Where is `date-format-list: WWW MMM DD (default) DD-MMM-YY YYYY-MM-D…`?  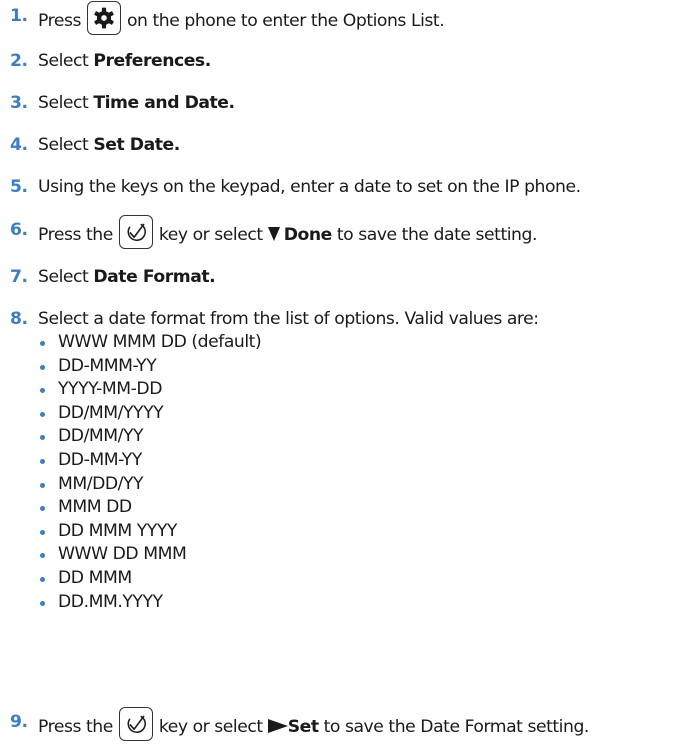 date-format-list: WWW MMM DD (default) DD-MMM-YY YYYY-MM-D… is located at coordinates (136, 473).